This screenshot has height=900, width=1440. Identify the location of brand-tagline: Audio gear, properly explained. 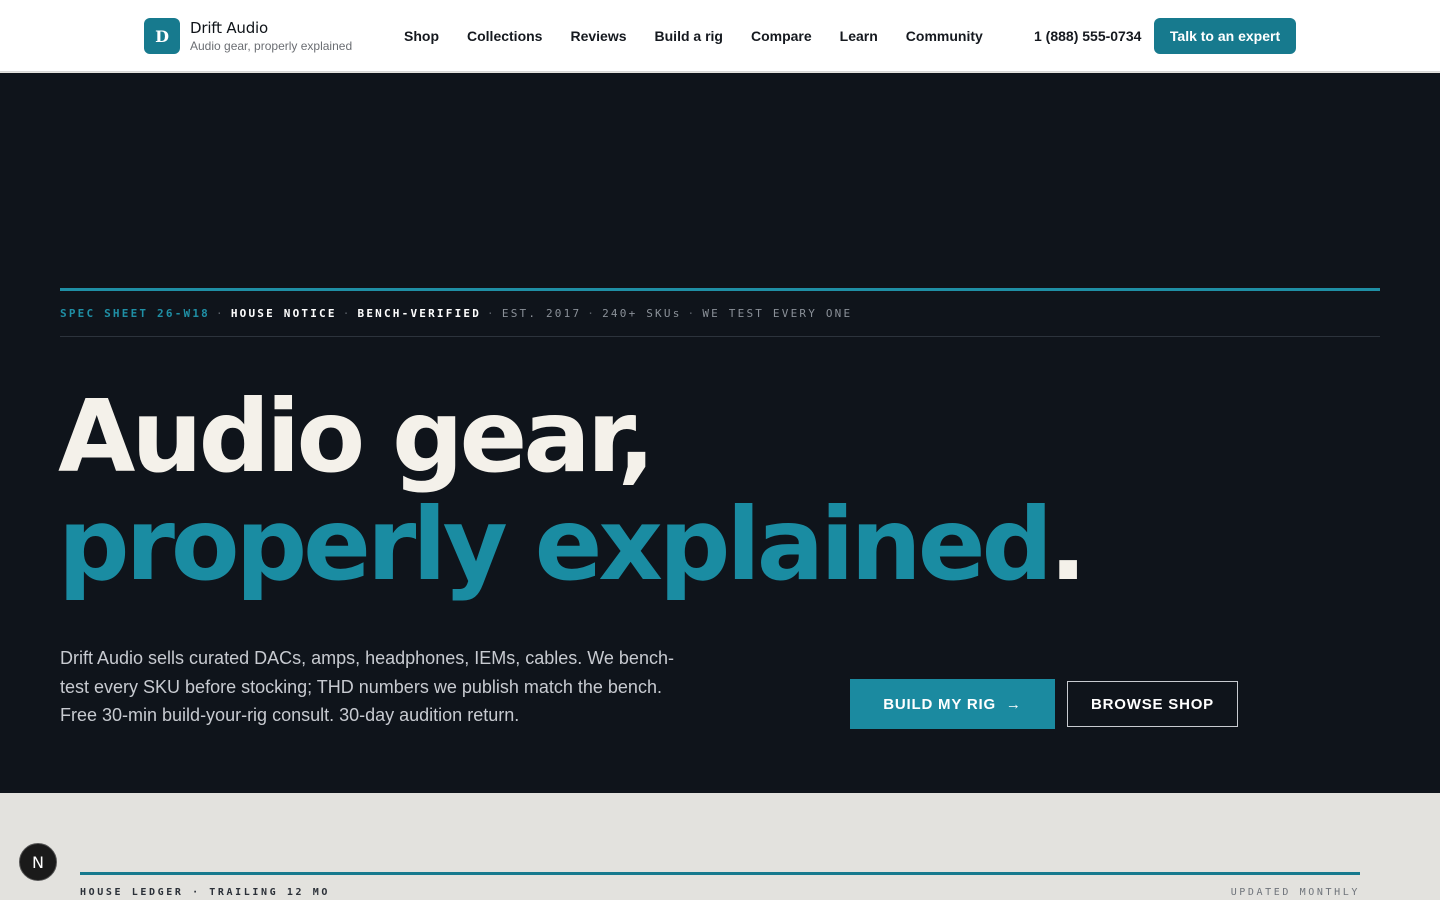
(271, 45).